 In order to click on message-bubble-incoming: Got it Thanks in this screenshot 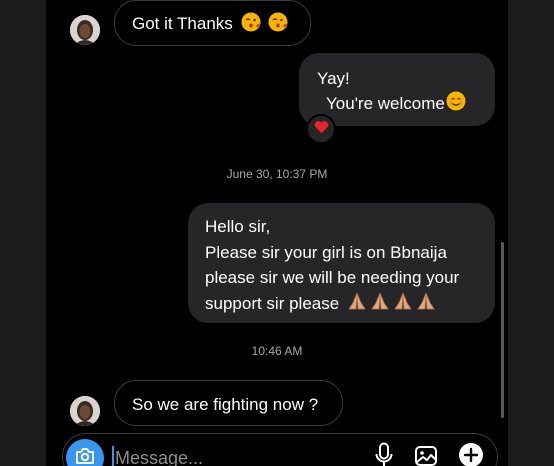, I will do `click(212, 23)`.